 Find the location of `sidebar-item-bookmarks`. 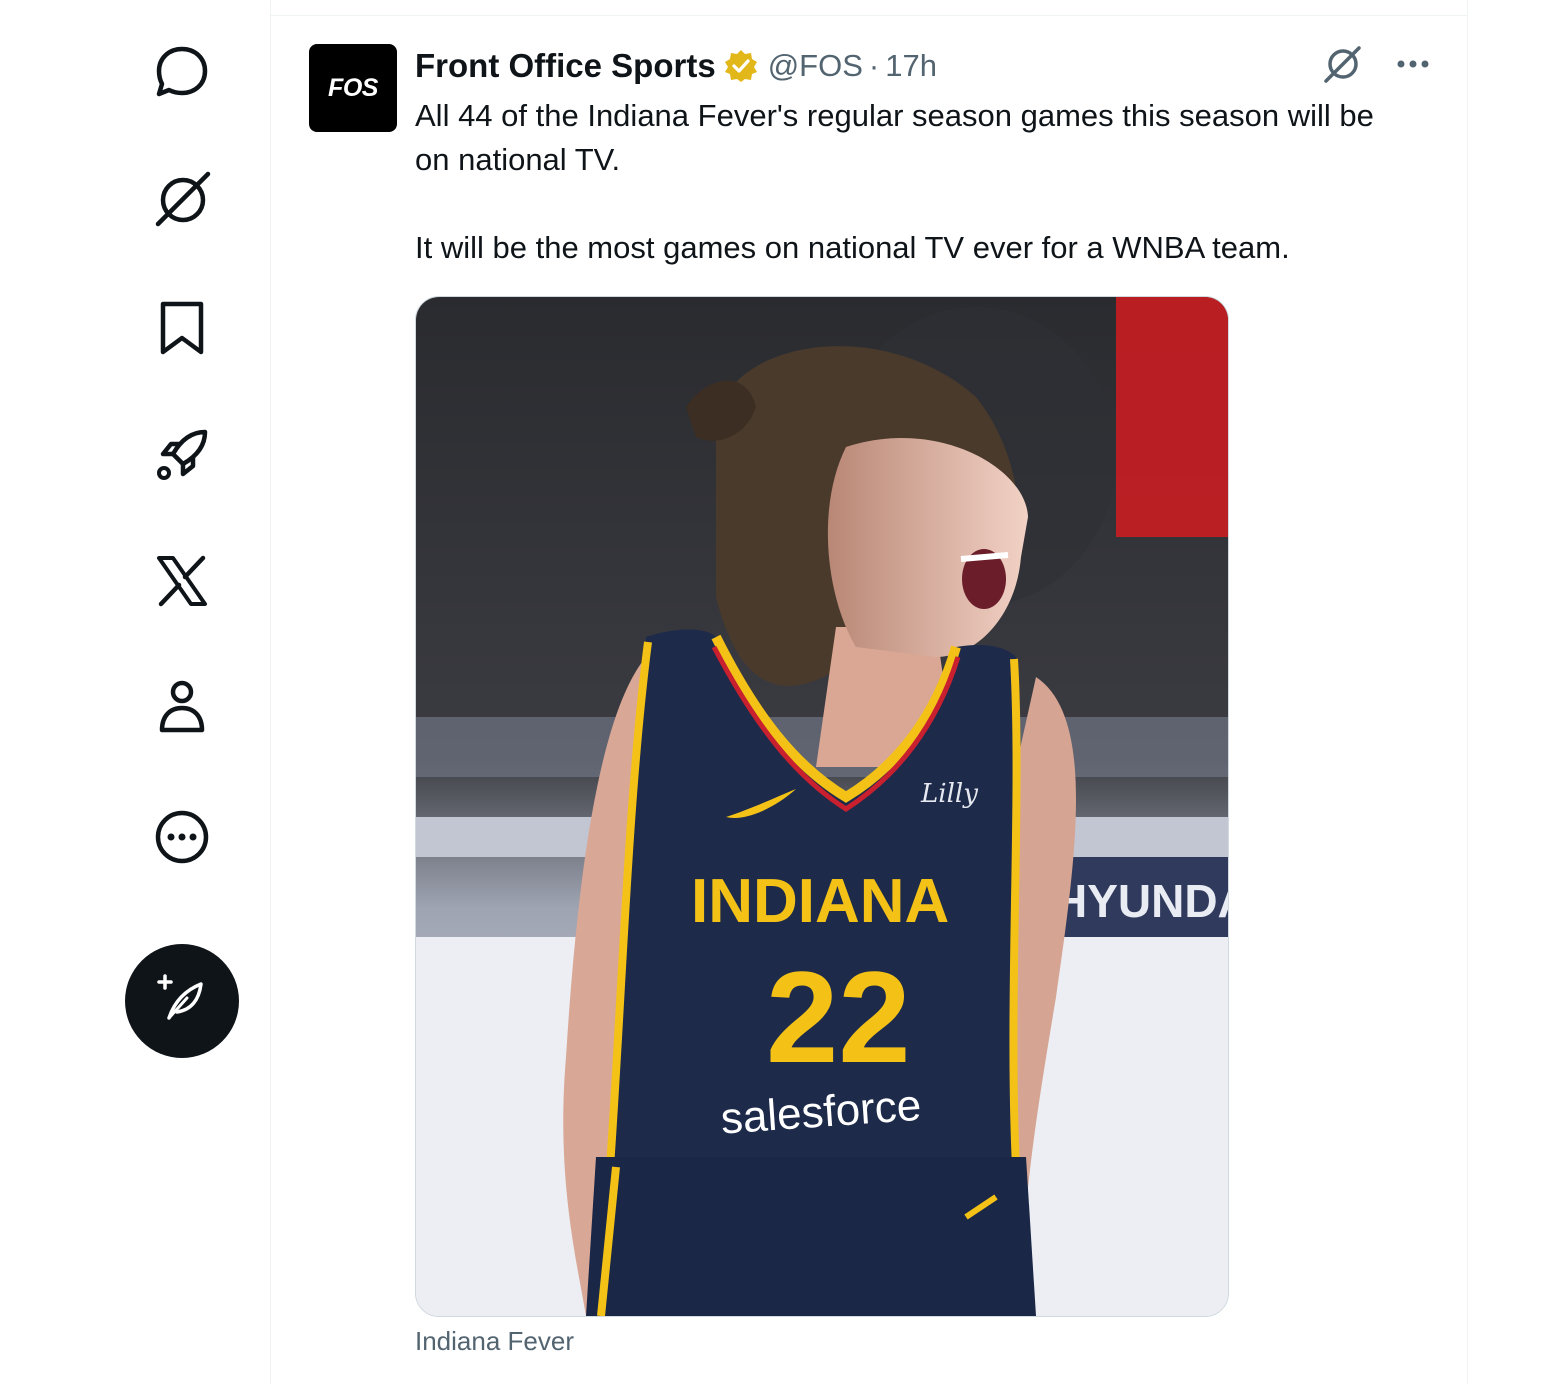

sidebar-item-bookmarks is located at coordinates (182, 328).